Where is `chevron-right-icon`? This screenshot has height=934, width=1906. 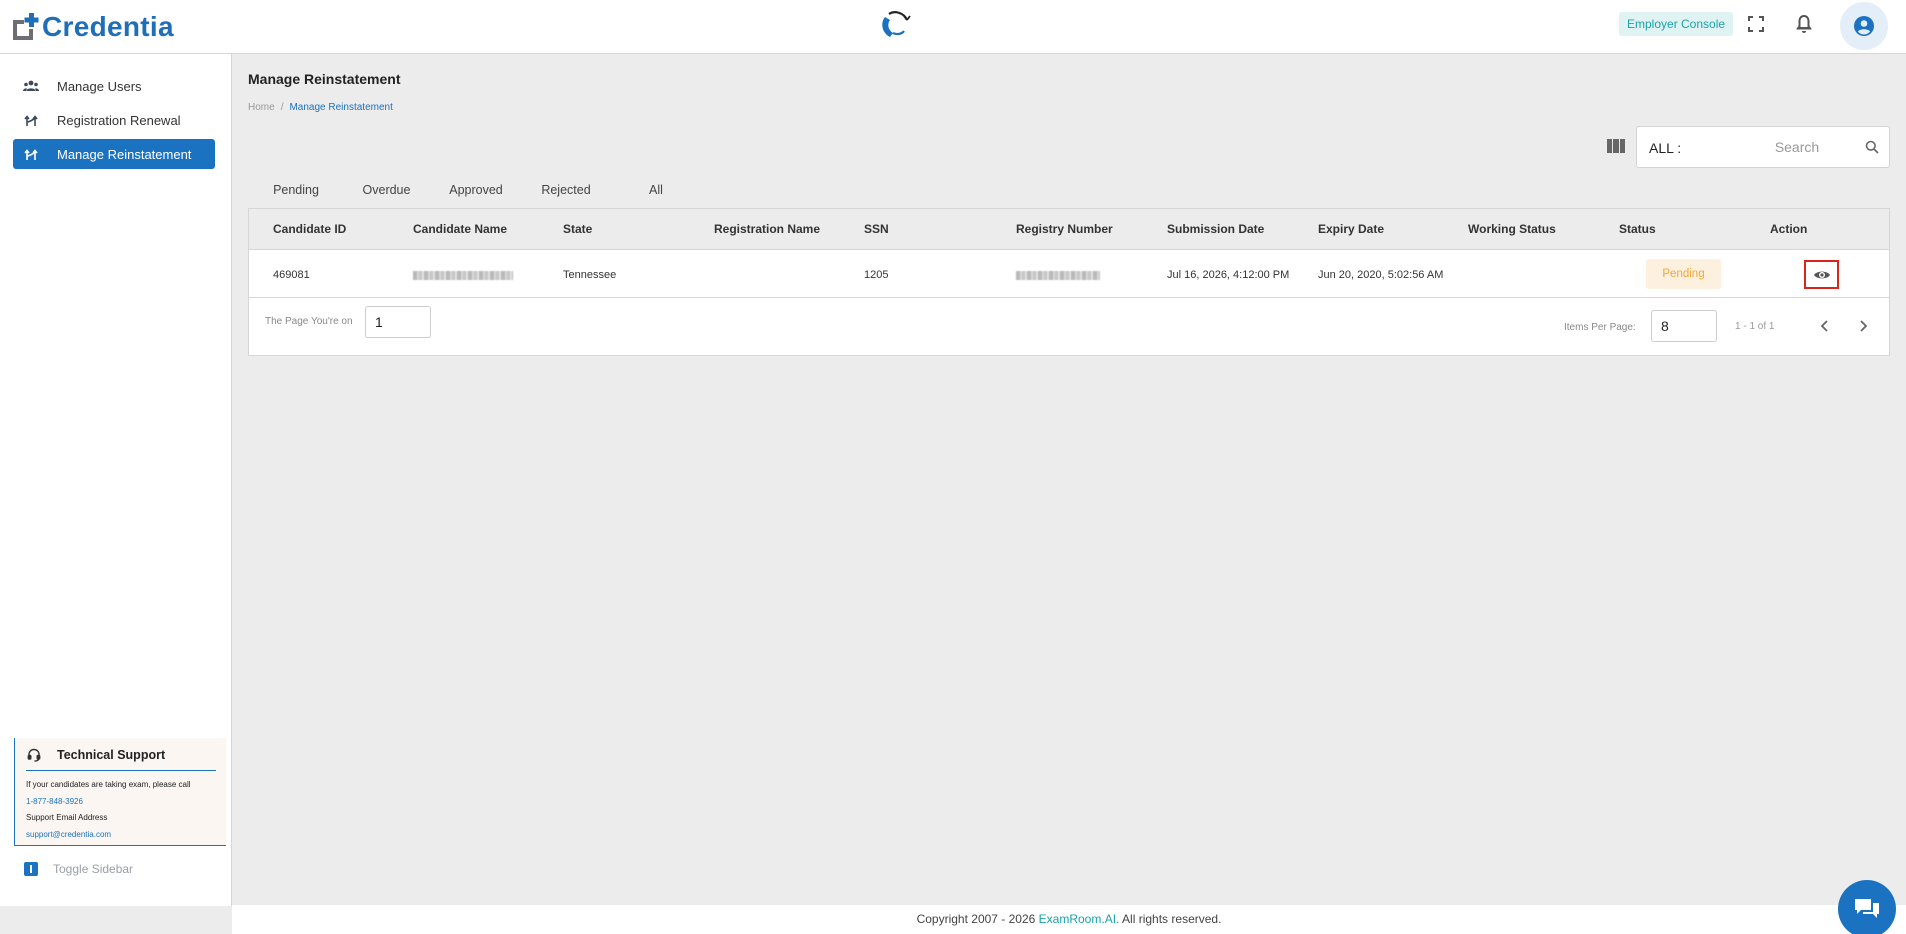 chevron-right-icon is located at coordinates (1864, 326).